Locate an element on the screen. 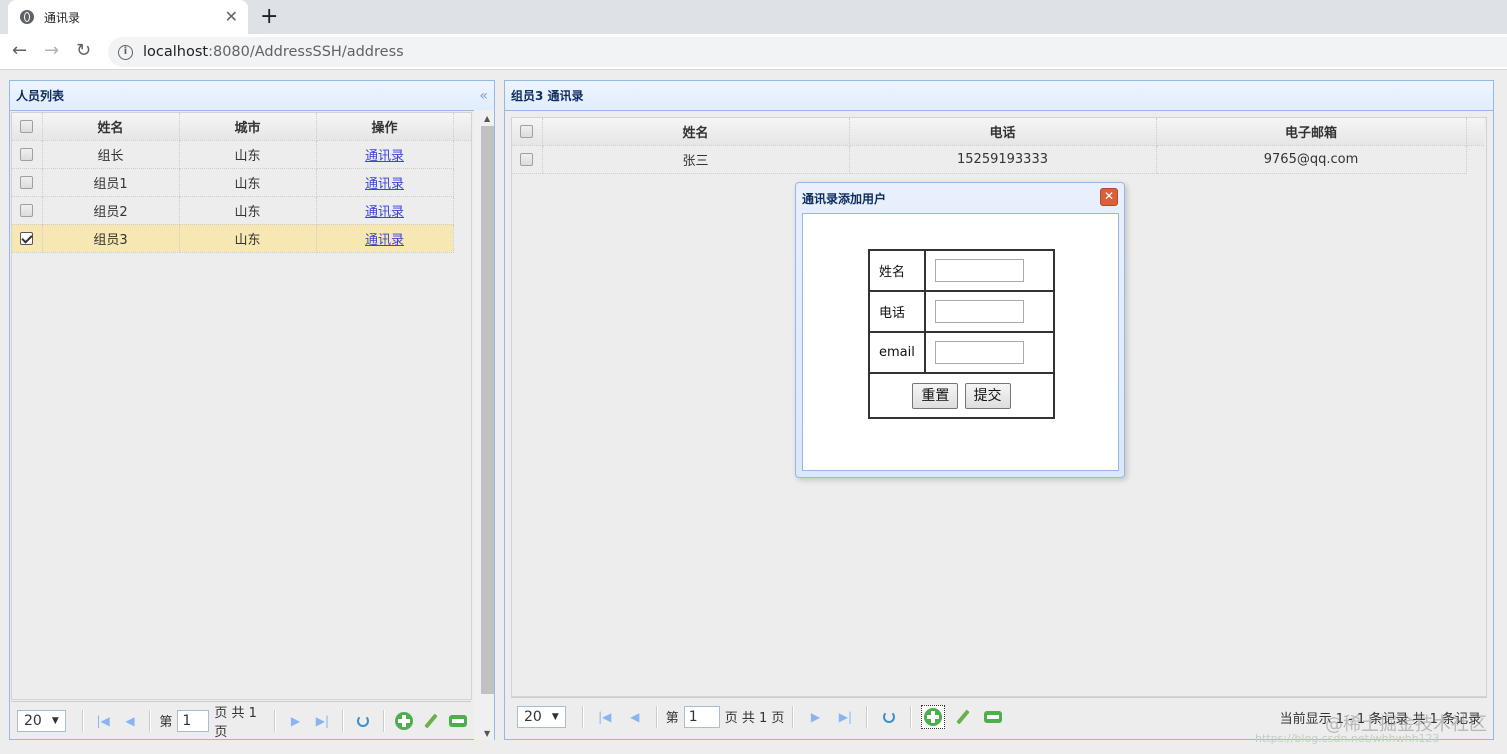 This screenshot has width=1507, height=754. people-pager: 20 ▼ |◀ ◀ 第 1 页 共 1 页 ▶ ▶| is located at coordinates (241, 720).